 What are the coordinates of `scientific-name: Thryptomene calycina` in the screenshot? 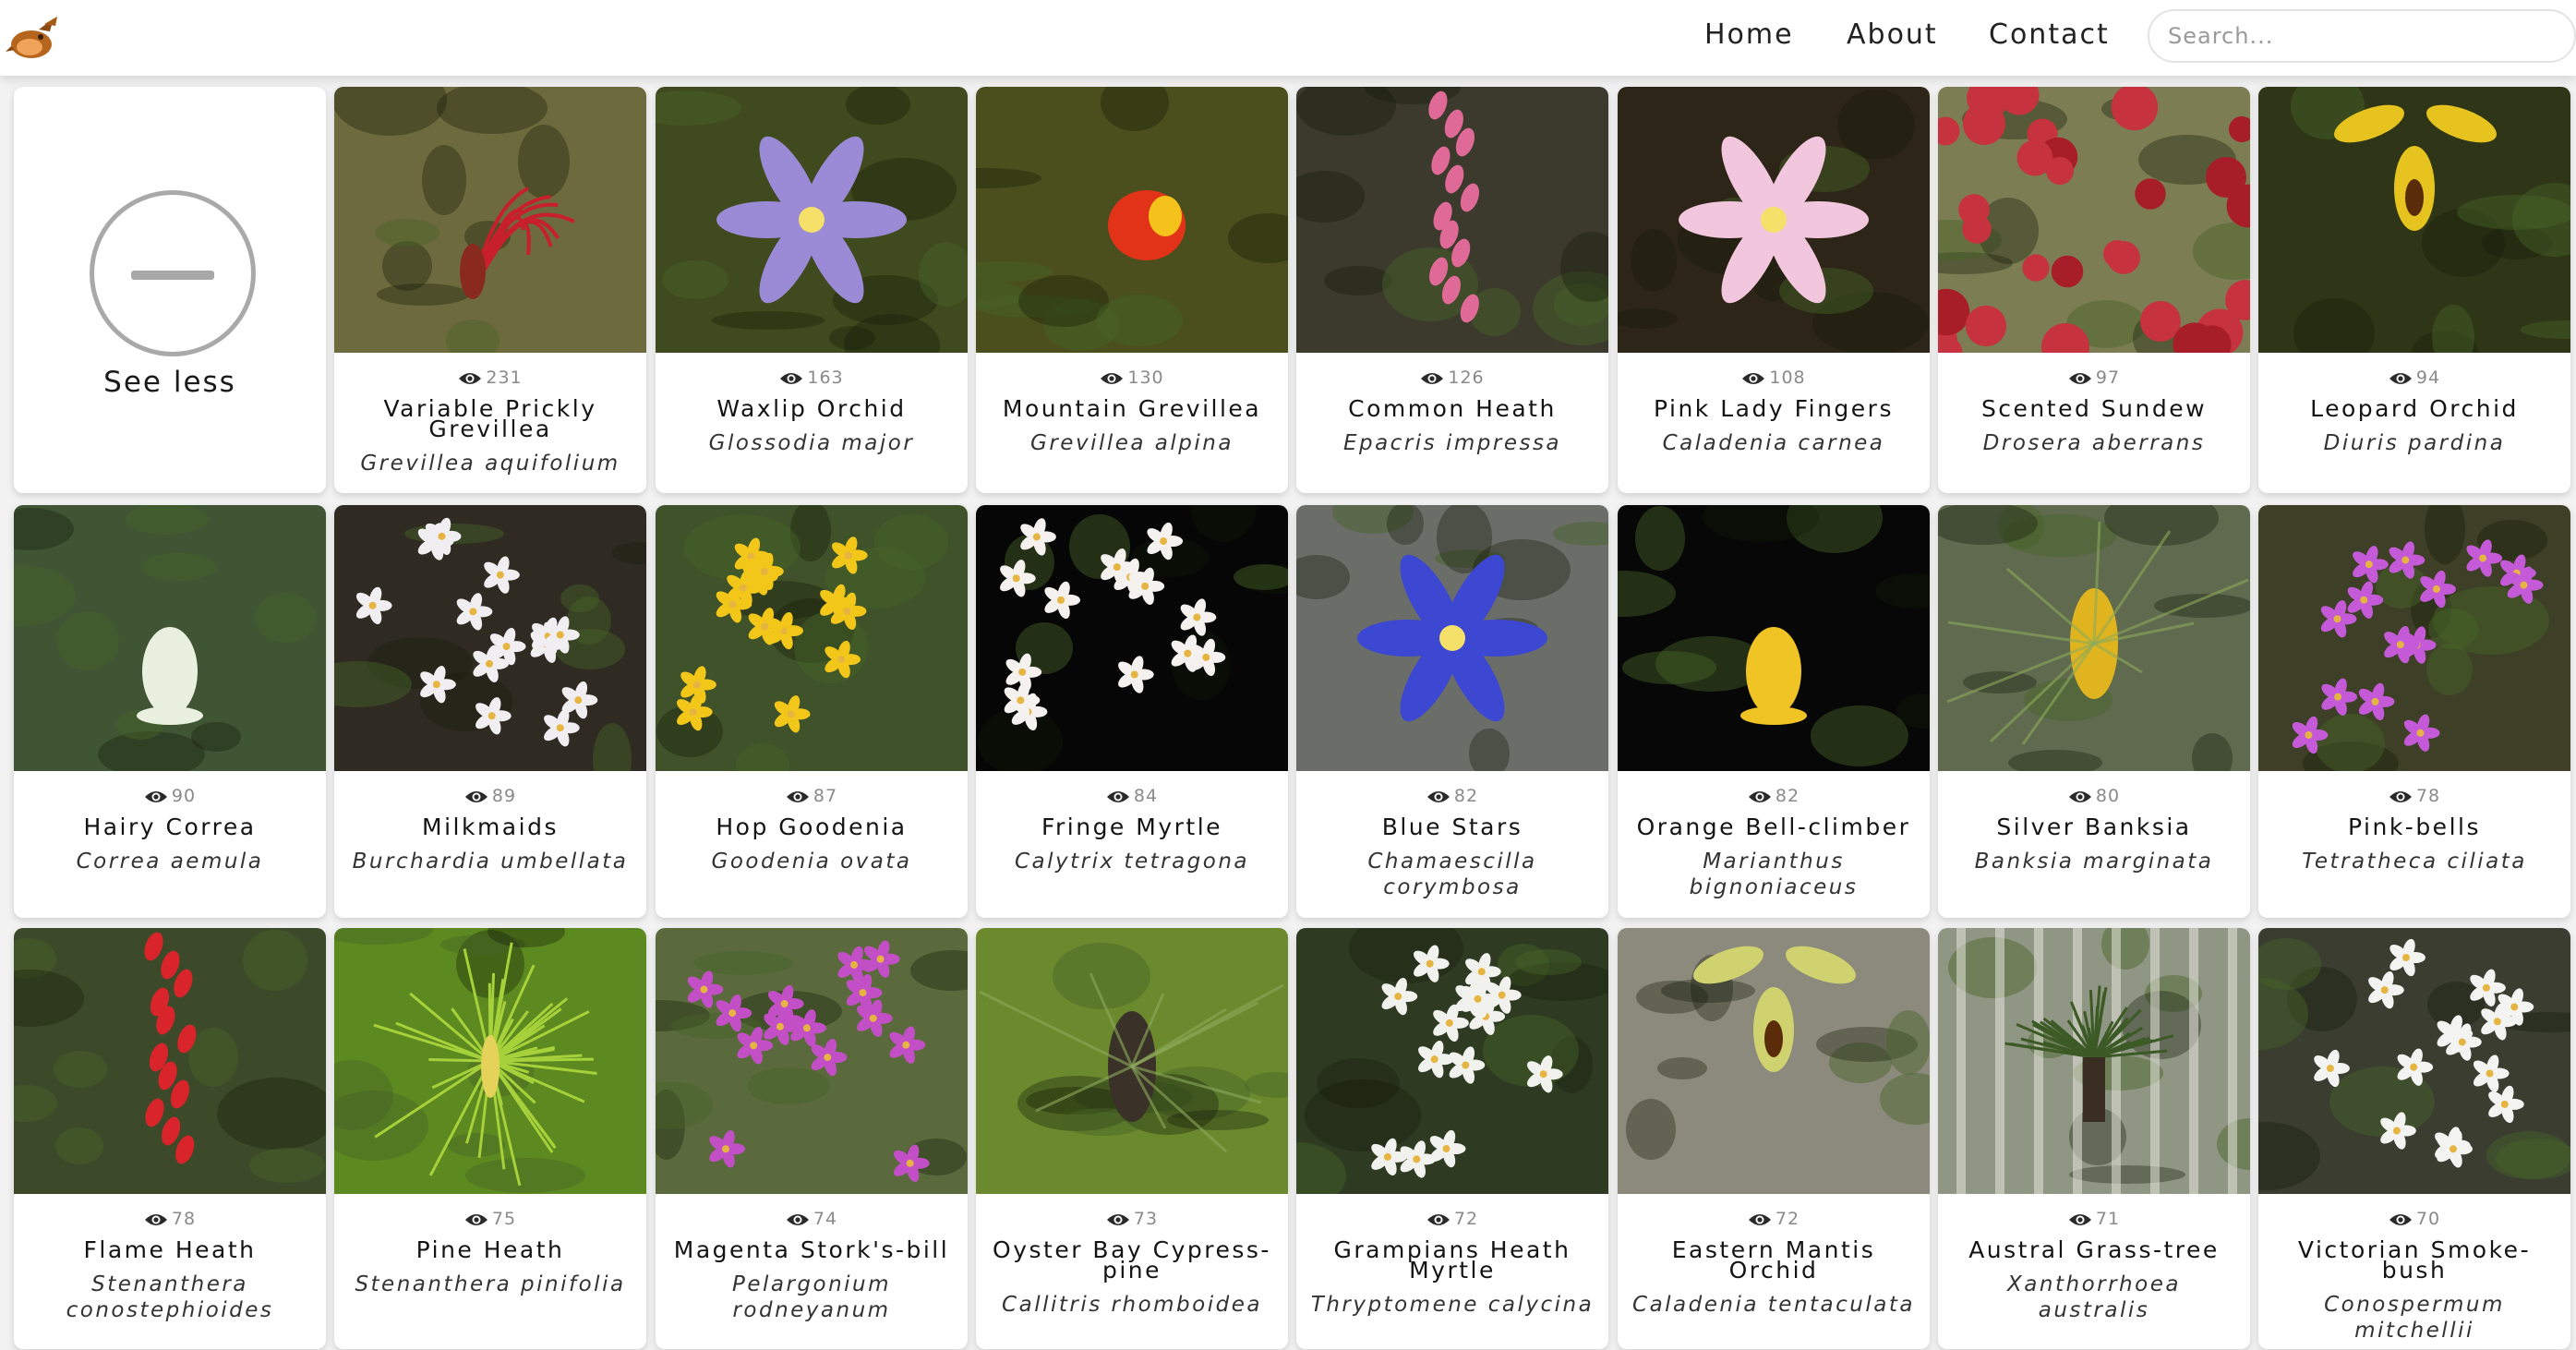 It's located at (1452, 1305).